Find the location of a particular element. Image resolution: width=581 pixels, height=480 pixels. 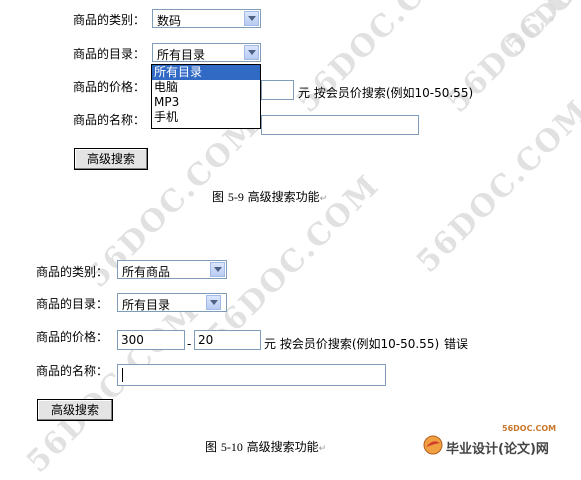

caption-number: 5-9 is located at coordinates (235, 197).